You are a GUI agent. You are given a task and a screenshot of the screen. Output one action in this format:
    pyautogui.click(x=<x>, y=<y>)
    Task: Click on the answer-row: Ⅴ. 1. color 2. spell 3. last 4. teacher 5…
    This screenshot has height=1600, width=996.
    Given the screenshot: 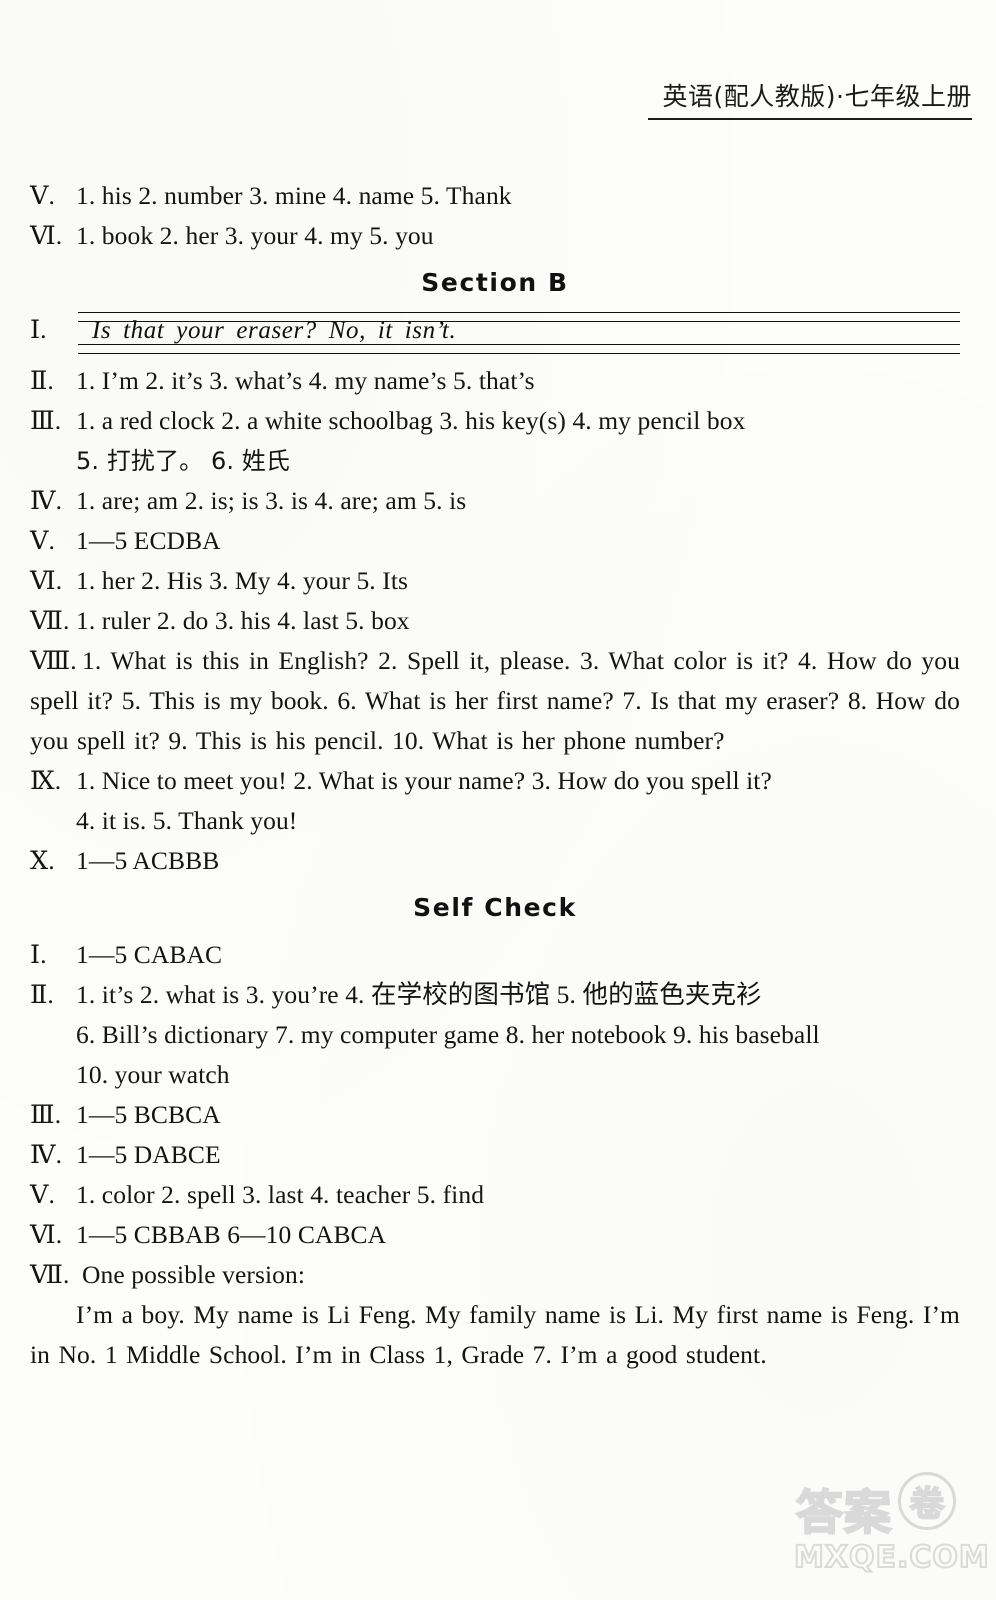 What is the action you would take?
    pyautogui.click(x=495, y=1195)
    